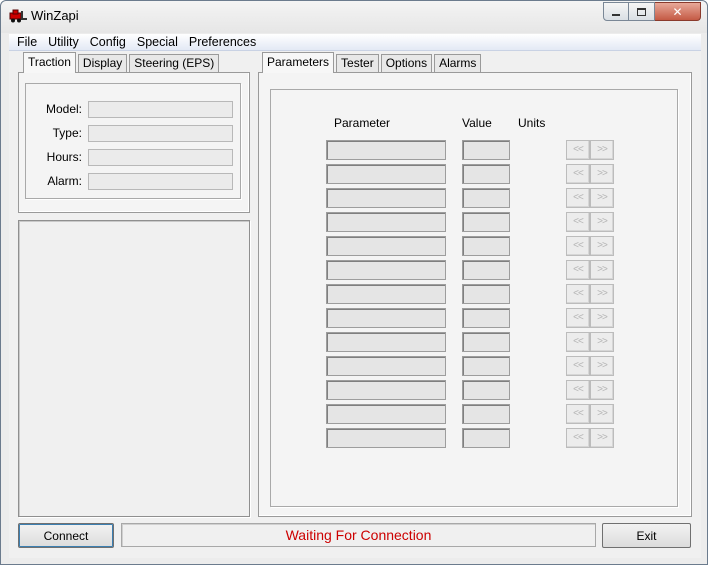 This screenshot has height=565, width=708. What do you see at coordinates (362, 123) in the screenshot?
I see `parameter-column-header: Parameter` at bounding box center [362, 123].